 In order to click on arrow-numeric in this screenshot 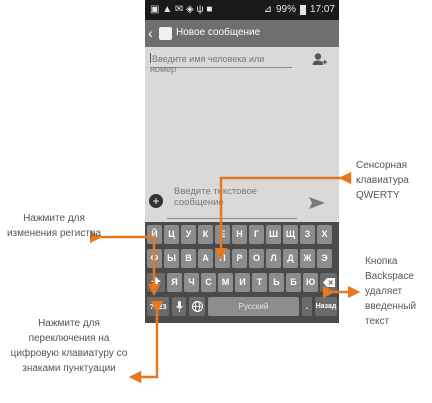, I will do `click(146, 342)`.